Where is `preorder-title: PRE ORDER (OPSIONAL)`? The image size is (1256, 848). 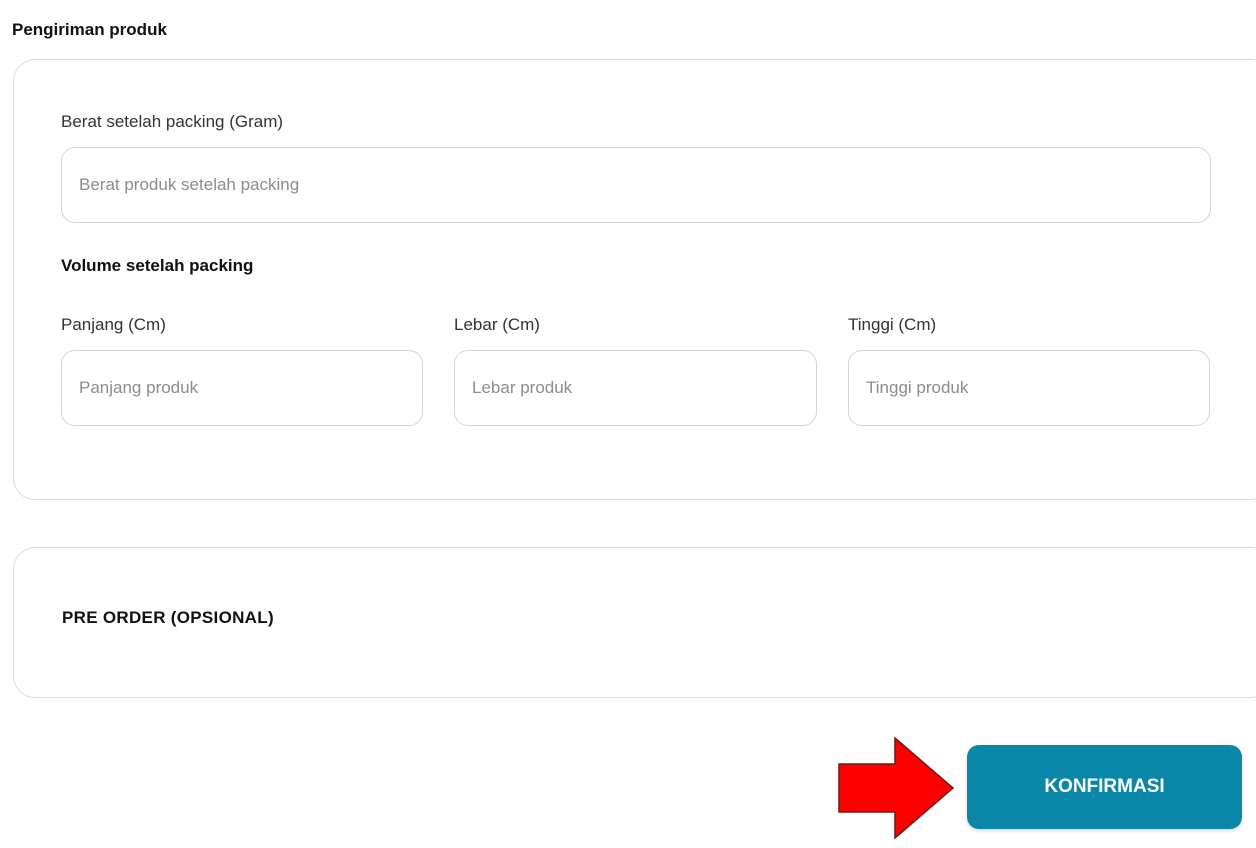
preorder-title: PRE ORDER (OPSIONAL) is located at coordinates (168, 617).